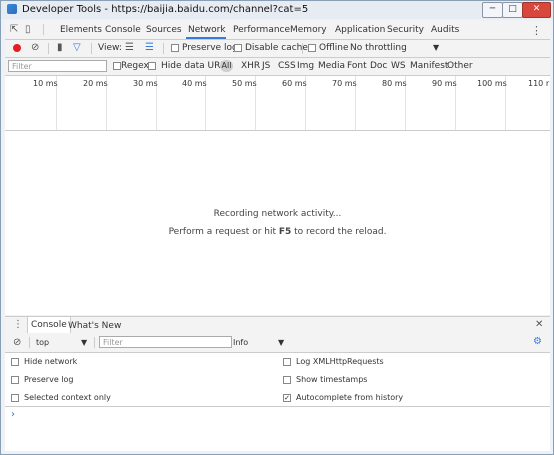 This screenshot has width=554, height=455. I want to click on recording-hint-after: to record the reload., so click(339, 232).